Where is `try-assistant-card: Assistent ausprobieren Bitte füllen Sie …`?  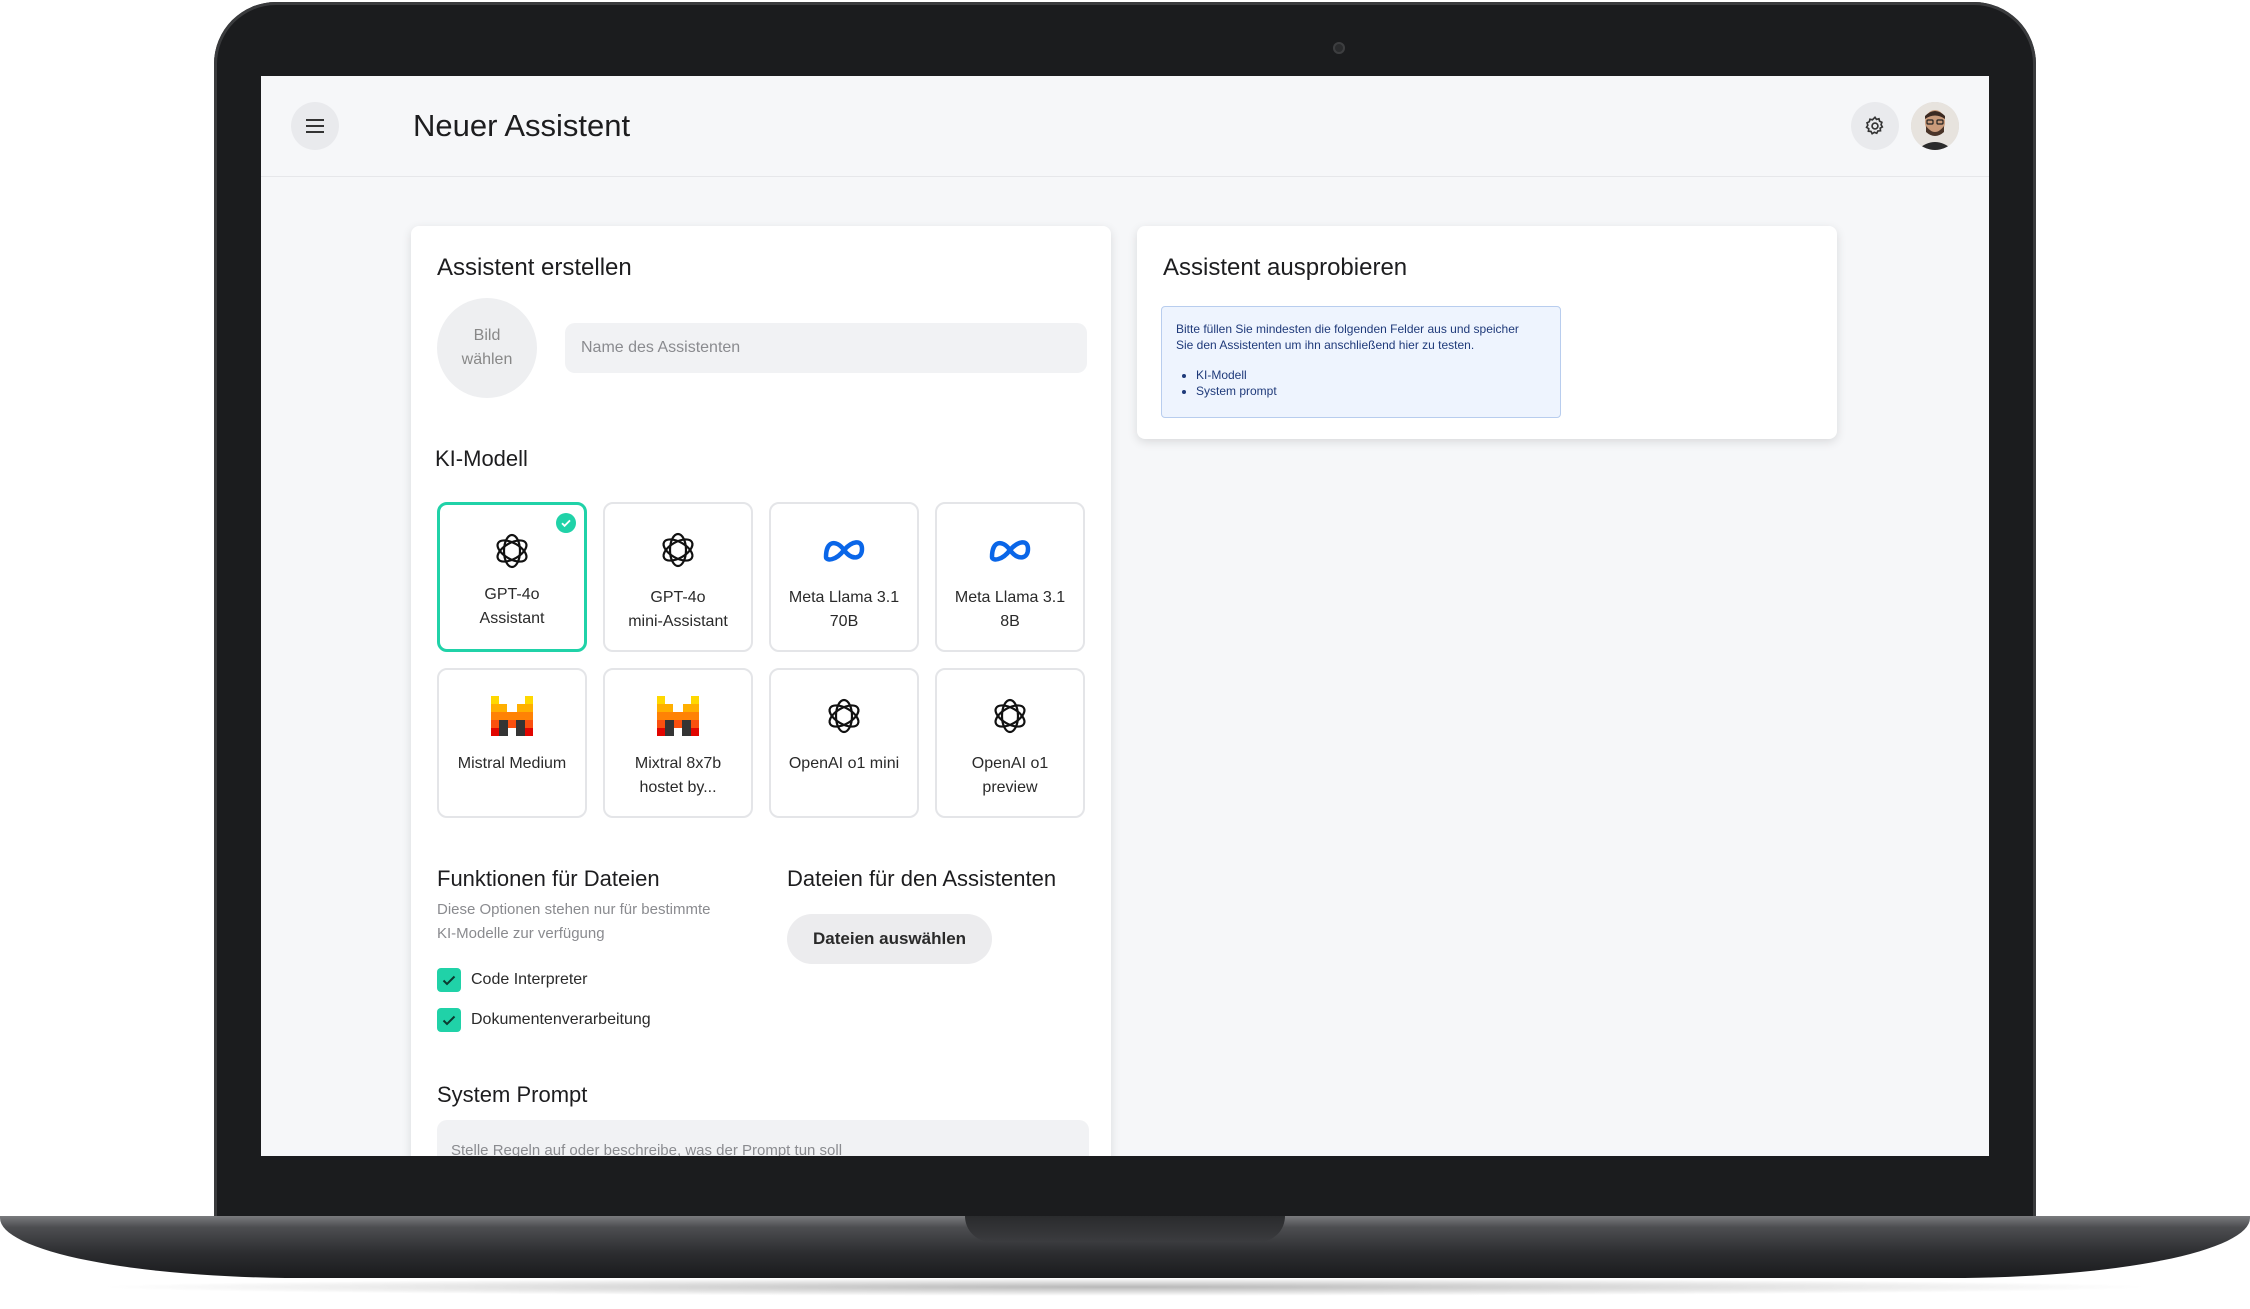
try-assistant-card: Assistent ausprobieren Bitte füllen Sie … is located at coordinates (1487, 332).